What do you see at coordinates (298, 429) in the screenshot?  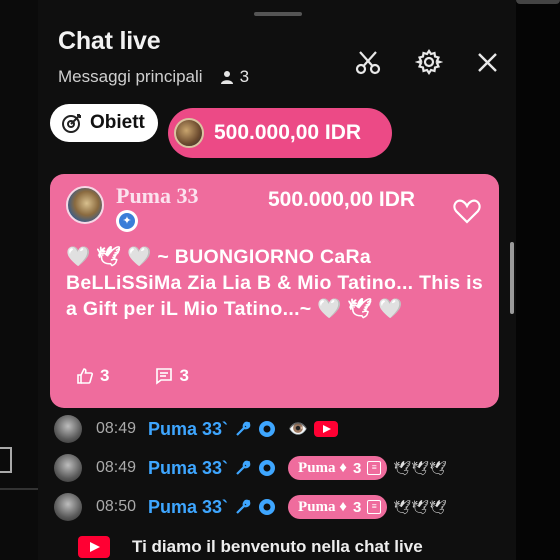 I see `message-emoji: 👁️` at bounding box center [298, 429].